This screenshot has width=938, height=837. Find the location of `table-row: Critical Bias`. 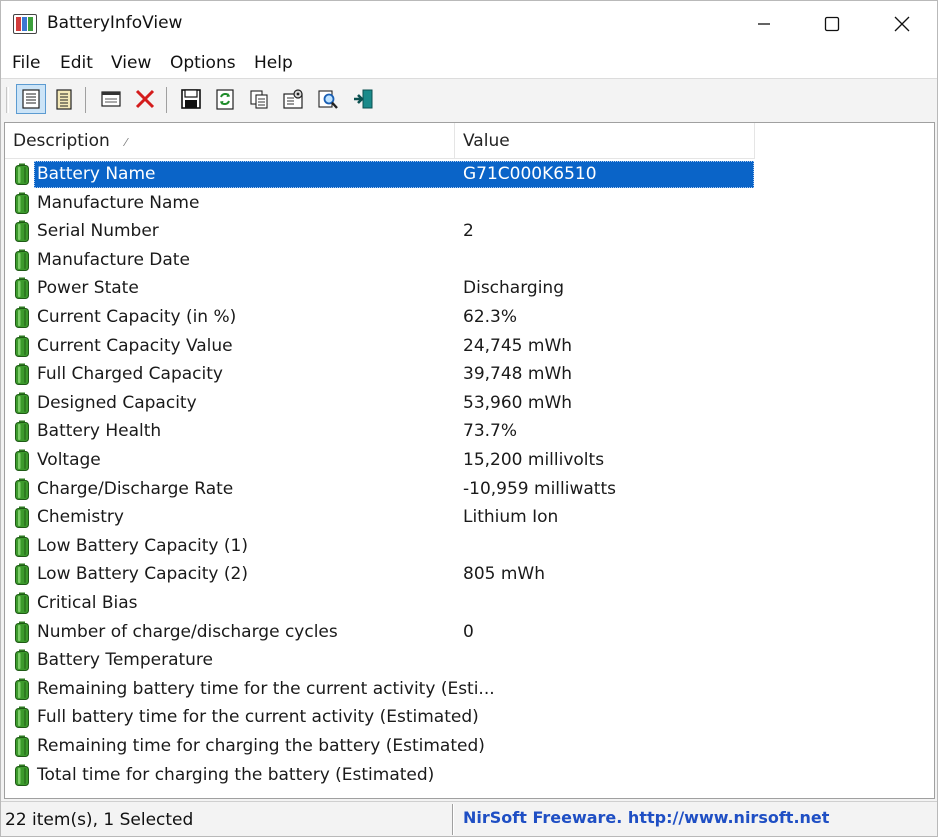

table-row: Critical Bias is located at coordinates (469, 603).